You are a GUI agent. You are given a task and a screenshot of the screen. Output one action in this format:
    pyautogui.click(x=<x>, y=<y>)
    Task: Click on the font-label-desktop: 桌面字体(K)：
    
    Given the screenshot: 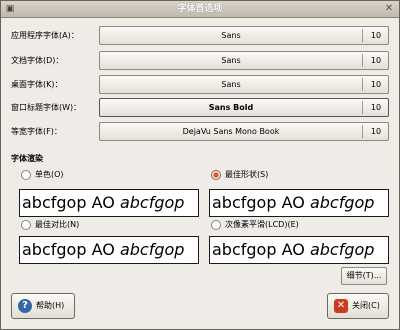 What is the action you would take?
    pyautogui.click(x=37, y=84)
    